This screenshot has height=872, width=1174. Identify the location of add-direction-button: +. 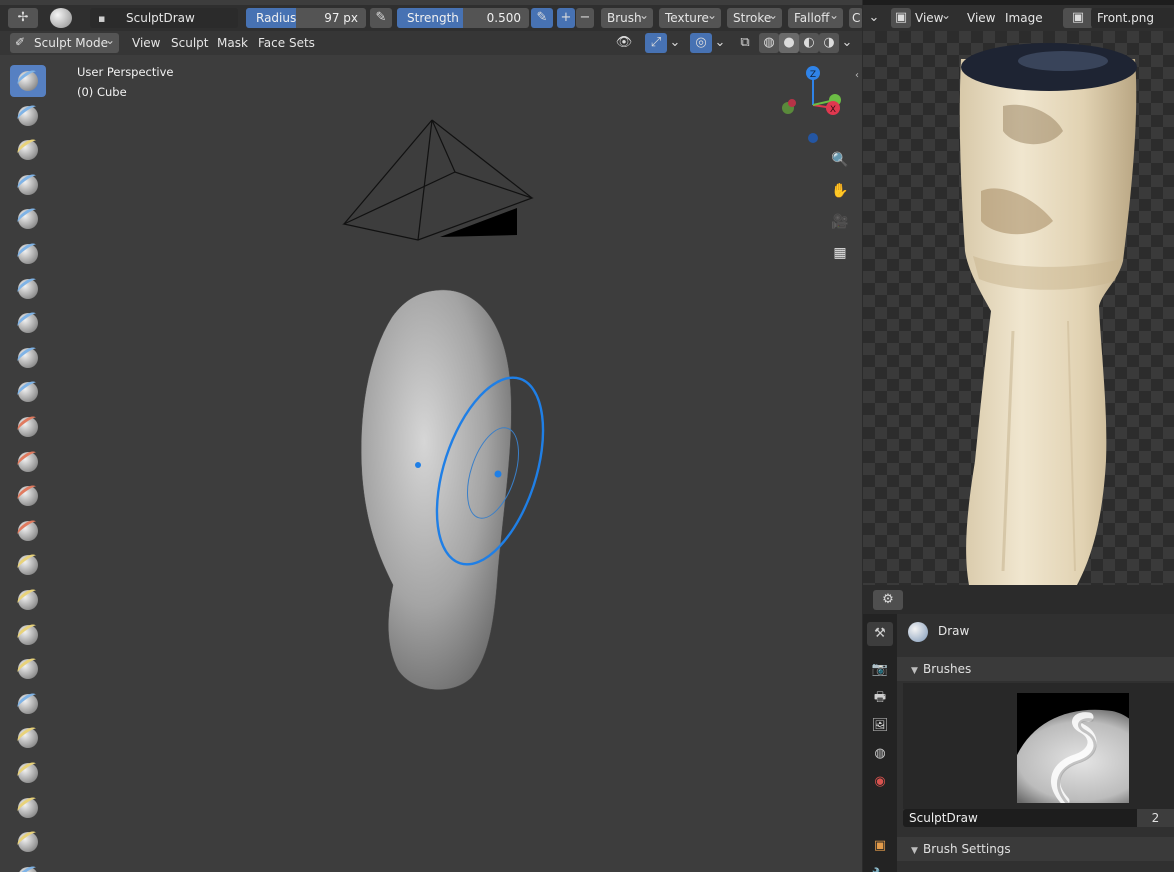
(566, 18).